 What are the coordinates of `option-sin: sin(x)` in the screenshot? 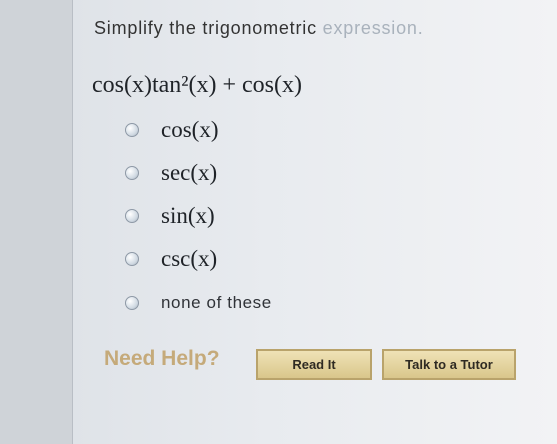 It's located at (170, 216).